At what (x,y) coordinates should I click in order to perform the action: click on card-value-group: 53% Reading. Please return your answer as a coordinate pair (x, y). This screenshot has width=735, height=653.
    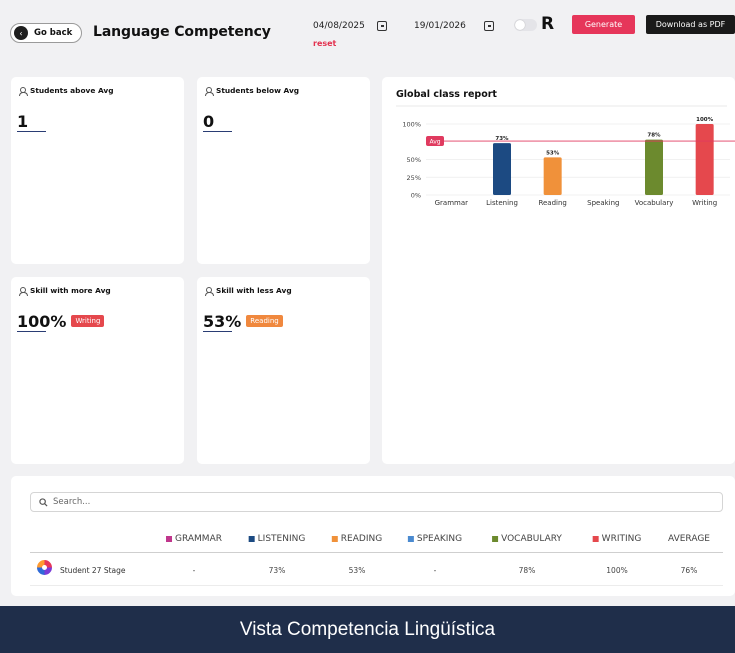
    Looking at the image, I should click on (243, 321).